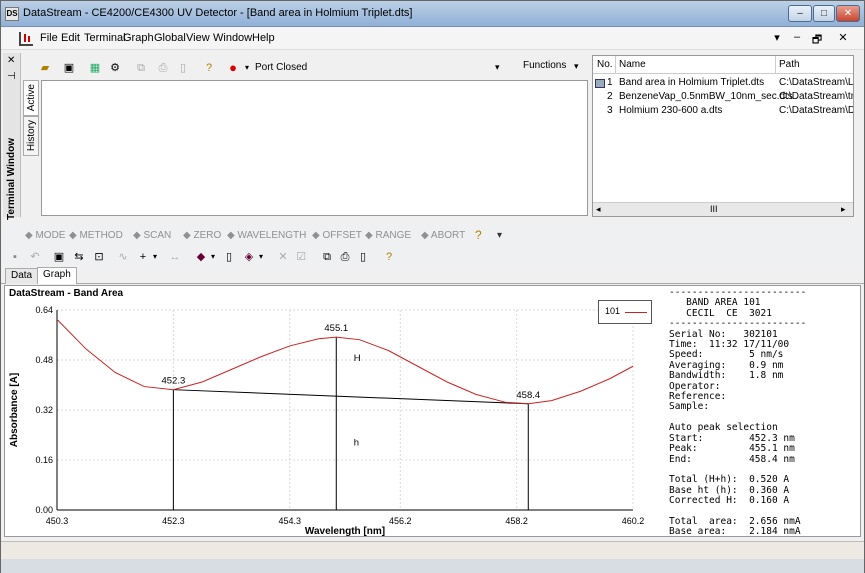  I want to click on abort-button: ◆ ABORT, so click(443, 235).